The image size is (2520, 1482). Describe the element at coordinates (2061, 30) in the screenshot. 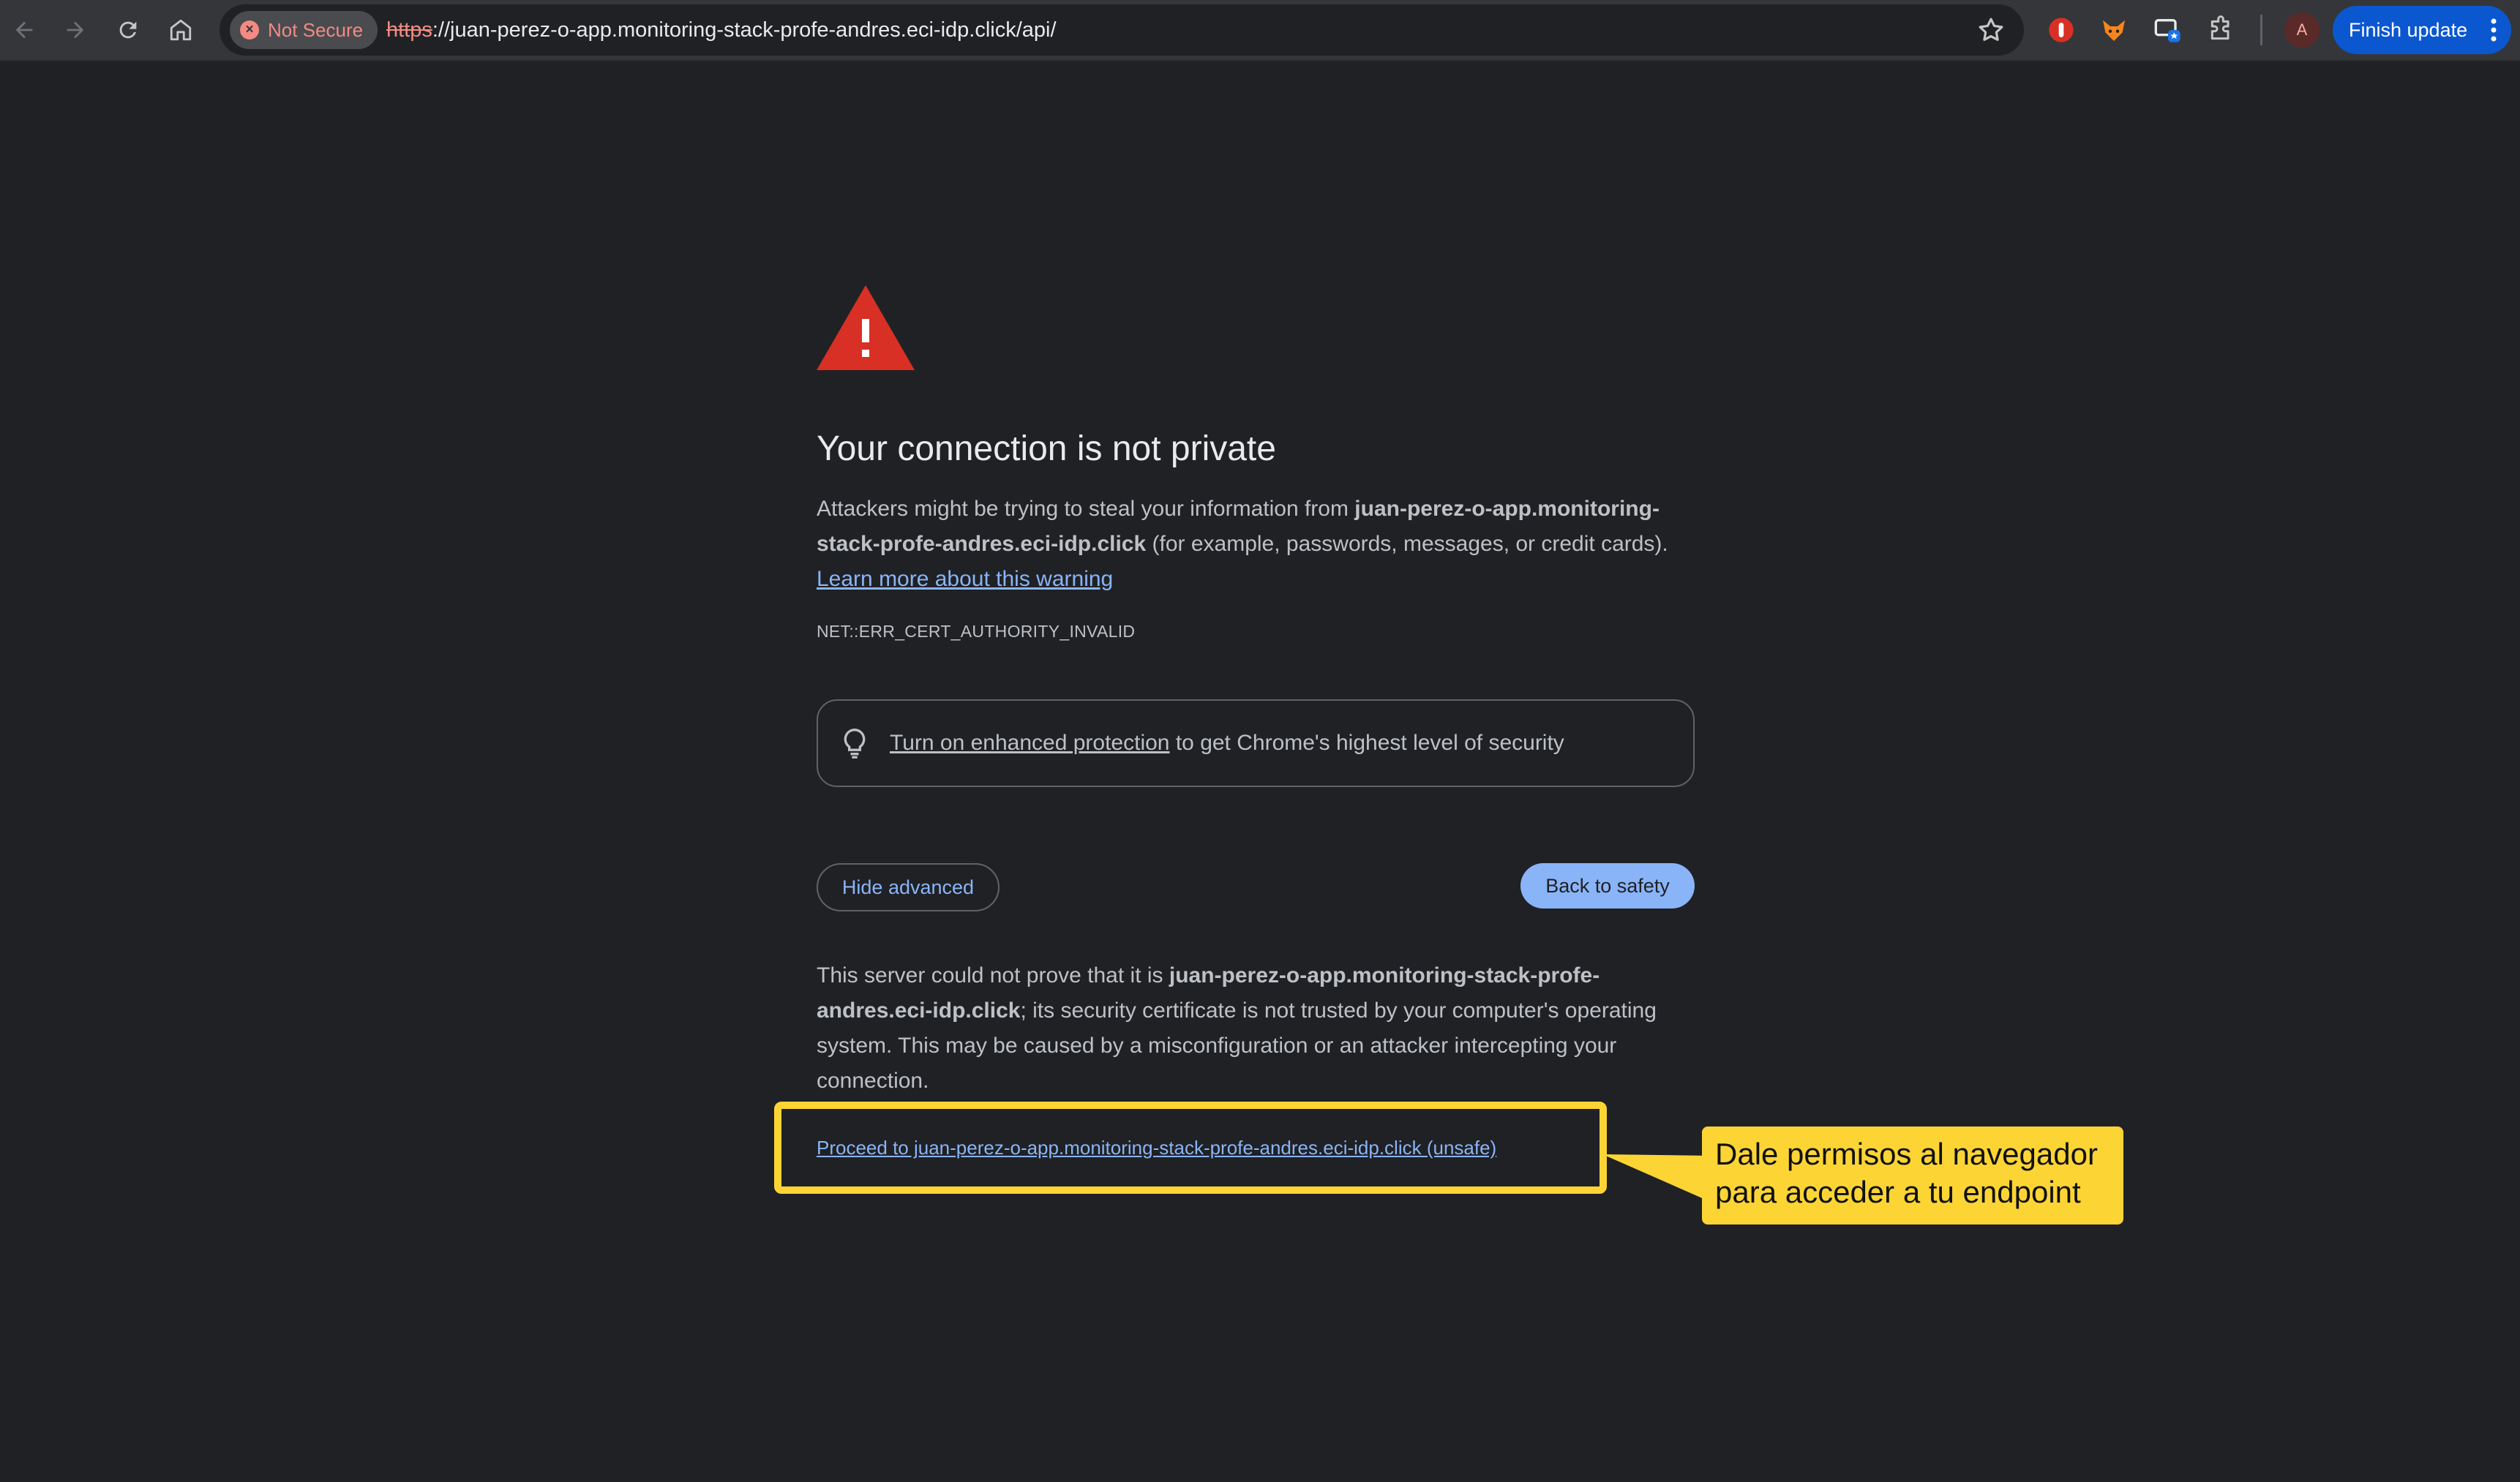

I see `extension-adblock-icon` at that location.